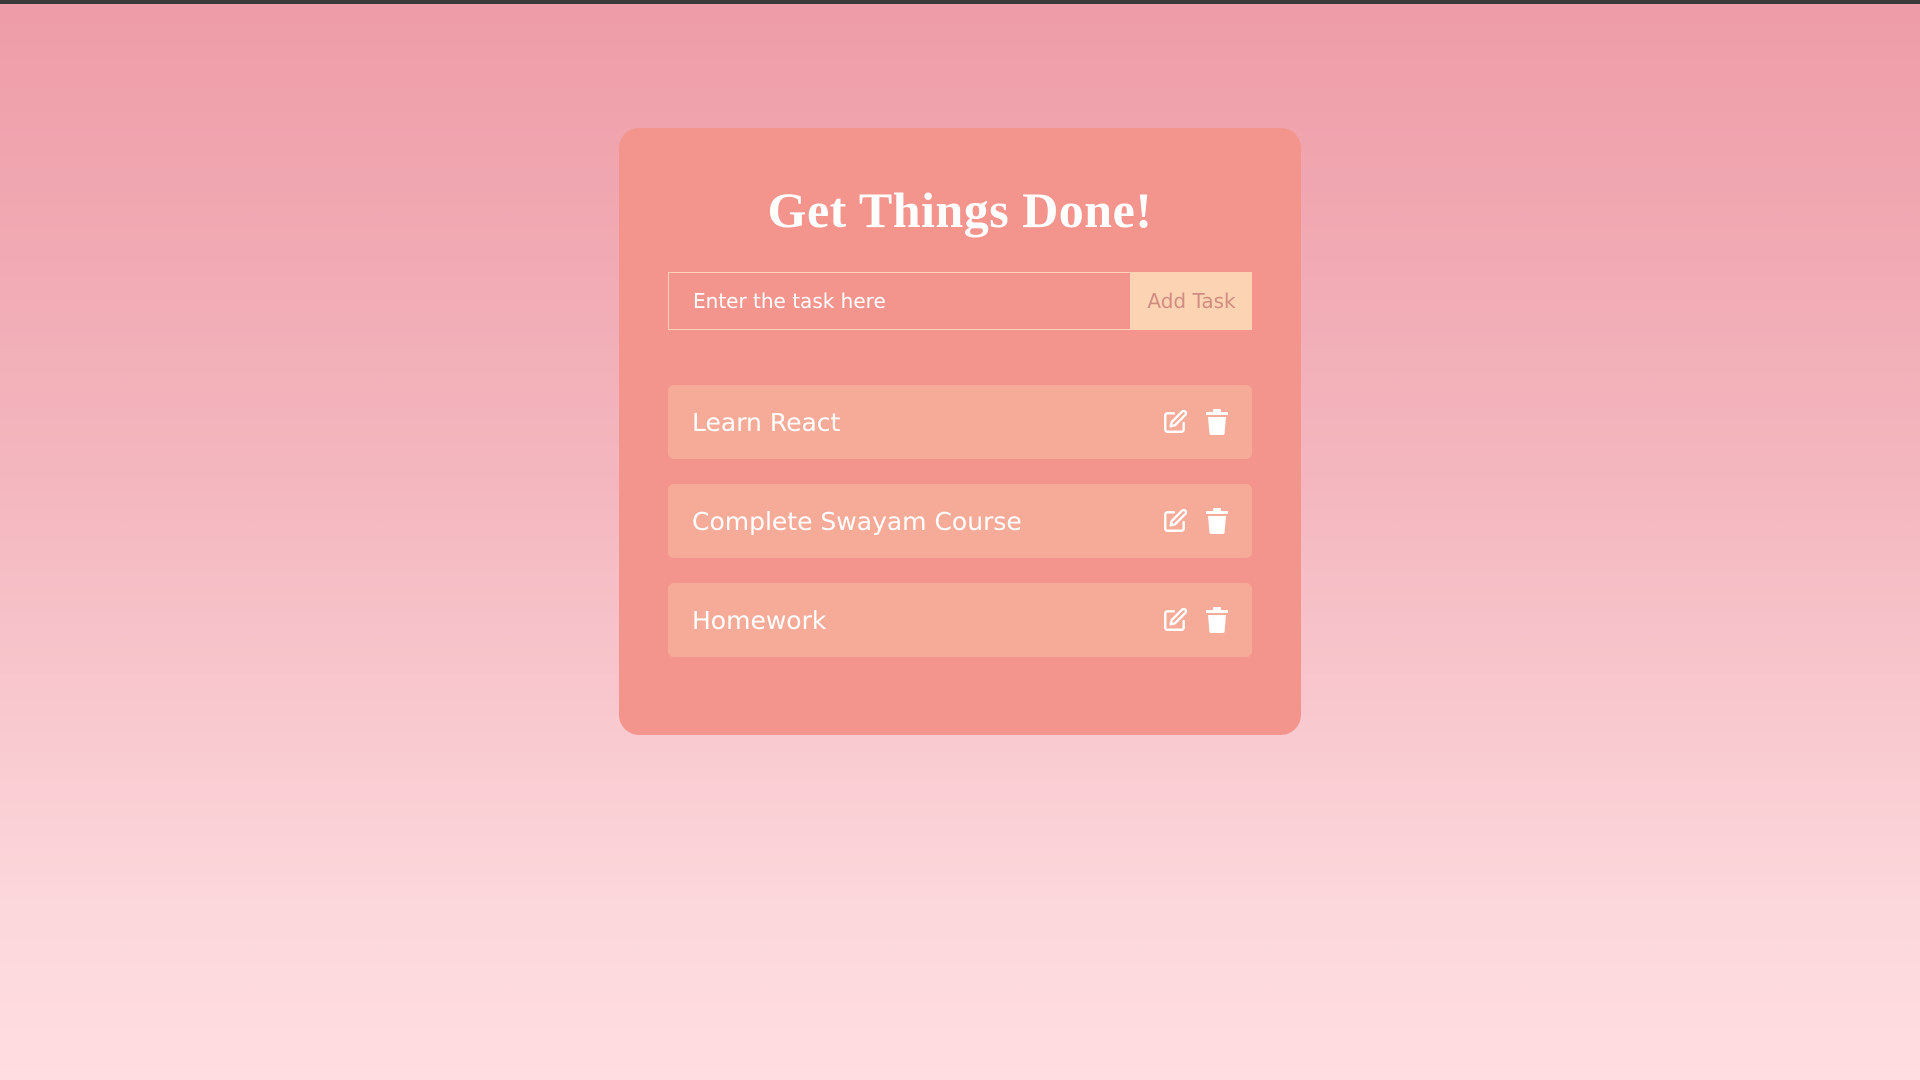 The width and height of the screenshot is (1920, 1080). What do you see at coordinates (960, 210) in the screenshot?
I see `app-title: Get Things Done!` at bounding box center [960, 210].